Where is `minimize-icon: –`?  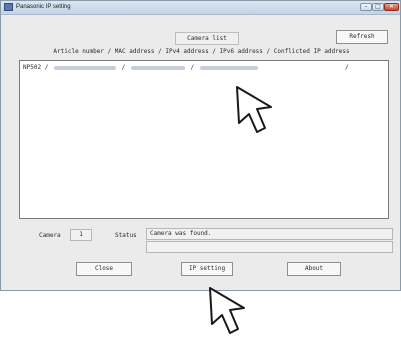
minimize-icon: – is located at coordinates (366, 7).